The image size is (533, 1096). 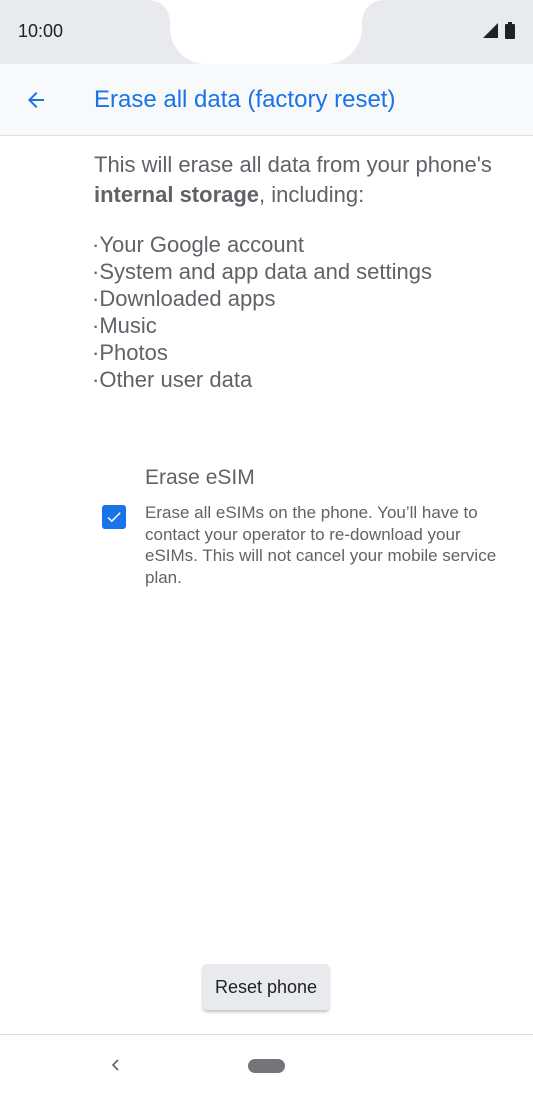 I want to click on arrow-left-icon, so click(x=36, y=100).